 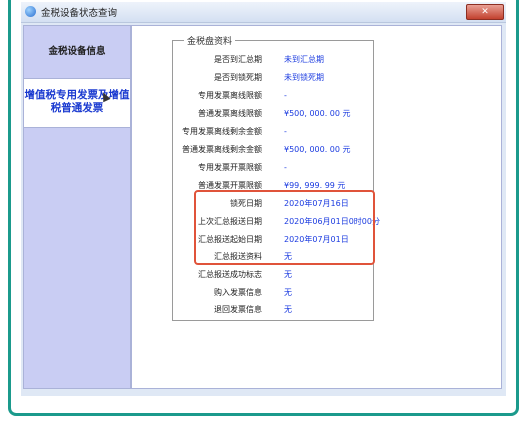 I want to click on info-row: 是否到锁死期 未到锁死期, so click(x=270, y=78).